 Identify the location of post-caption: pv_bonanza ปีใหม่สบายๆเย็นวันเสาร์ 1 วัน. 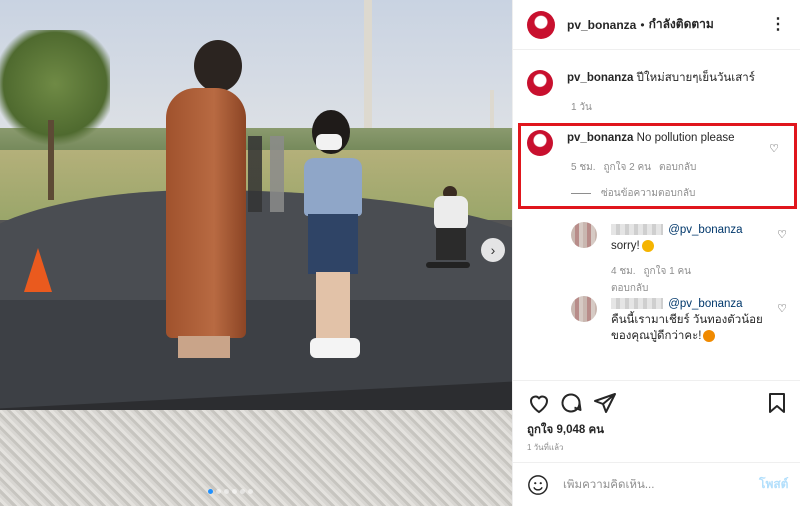
(641, 91).